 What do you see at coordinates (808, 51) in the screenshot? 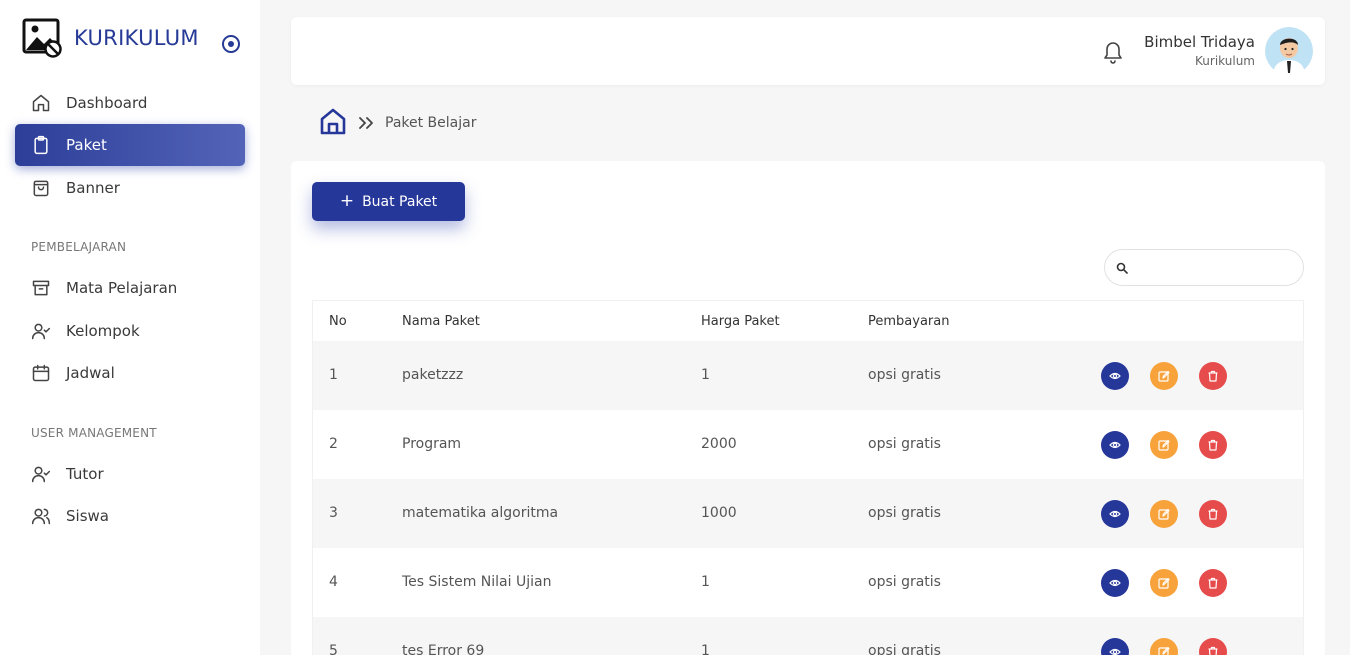
I see `top-header: Bimbel Tridaya Kurikulum` at bounding box center [808, 51].